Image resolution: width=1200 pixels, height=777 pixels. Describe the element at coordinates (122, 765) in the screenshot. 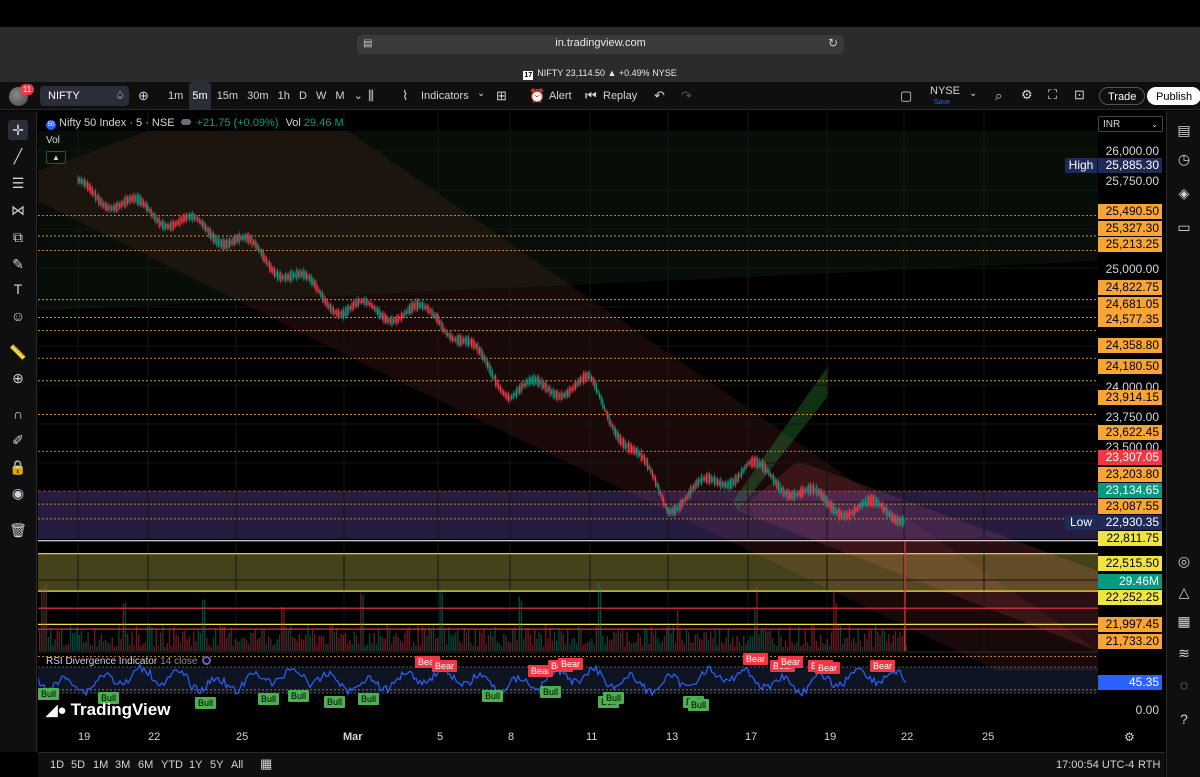

I see `range-3m: 3M` at that location.